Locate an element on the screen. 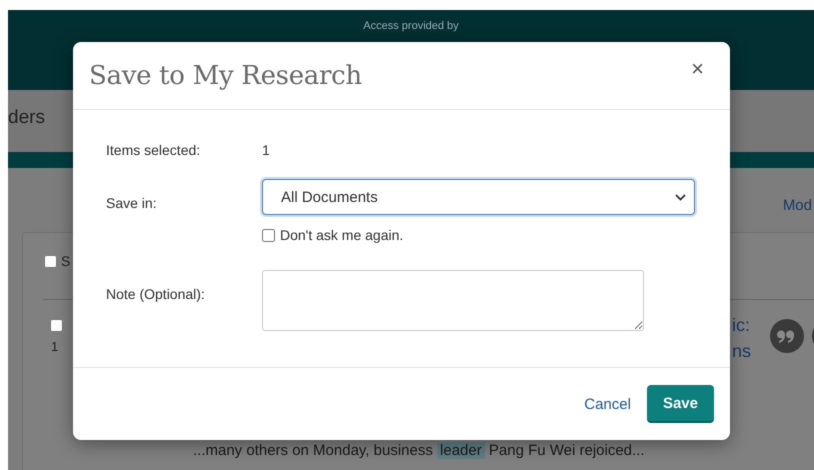 This screenshot has height=470, width=814. select-field: All Documents is located at coordinates (478, 197).